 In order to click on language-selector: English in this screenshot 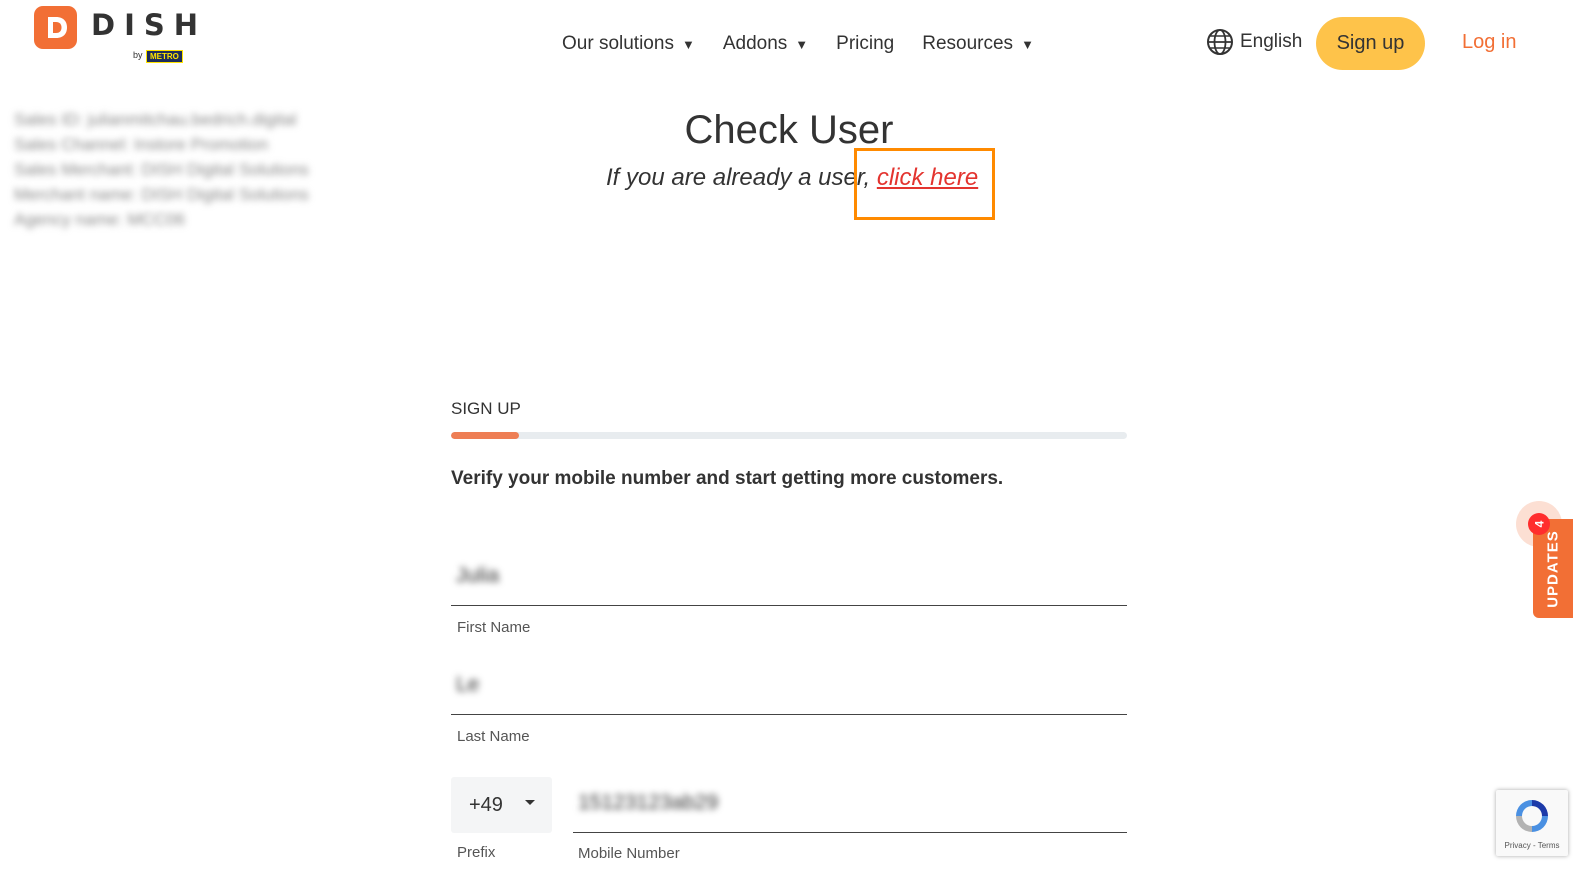, I will do `click(1254, 42)`.